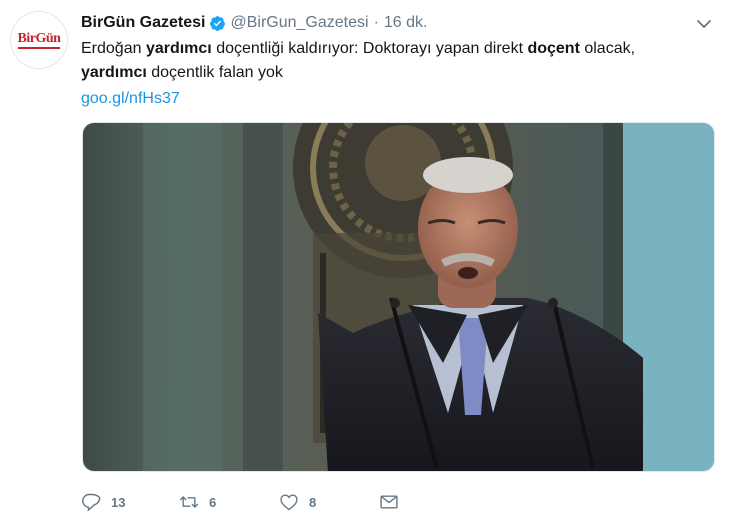 The width and height of the screenshot is (744, 515). I want to click on chevron-down-icon, so click(704, 24).